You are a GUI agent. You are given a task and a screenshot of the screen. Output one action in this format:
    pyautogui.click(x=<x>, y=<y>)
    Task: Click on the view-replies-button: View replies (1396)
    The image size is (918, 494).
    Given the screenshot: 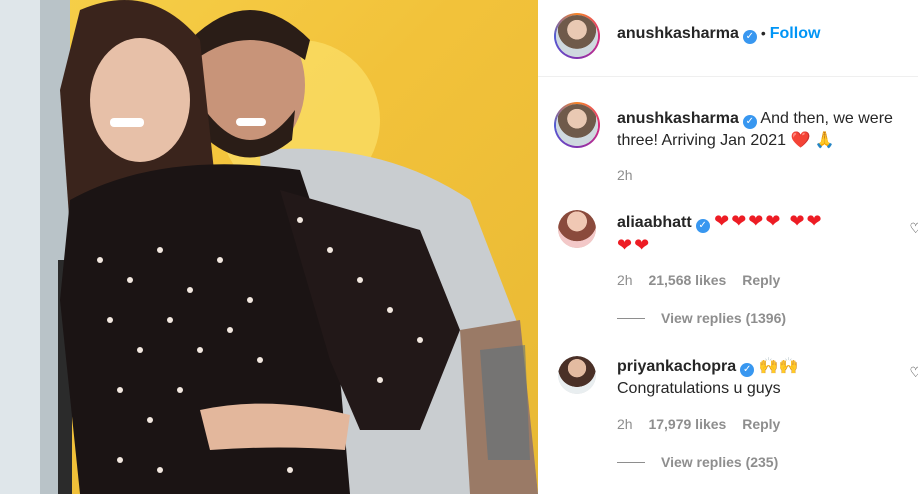 What is the action you would take?
    pyautogui.click(x=723, y=318)
    